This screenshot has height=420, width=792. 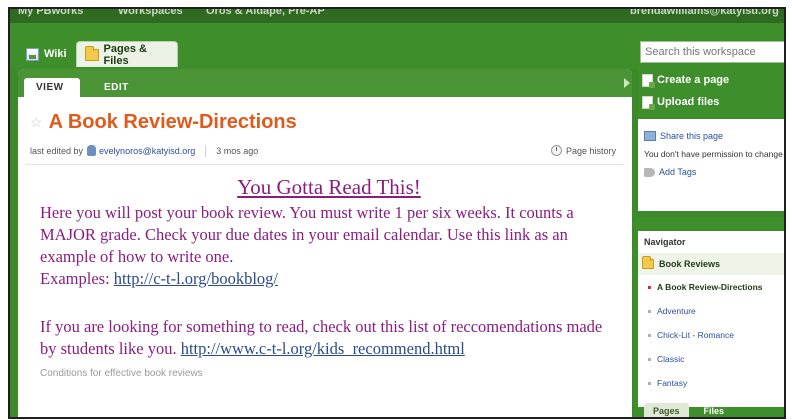 What do you see at coordinates (713, 154) in the screenshot?
I see `permission-note: You don't have permission to change` at bounding box center [713, 154].